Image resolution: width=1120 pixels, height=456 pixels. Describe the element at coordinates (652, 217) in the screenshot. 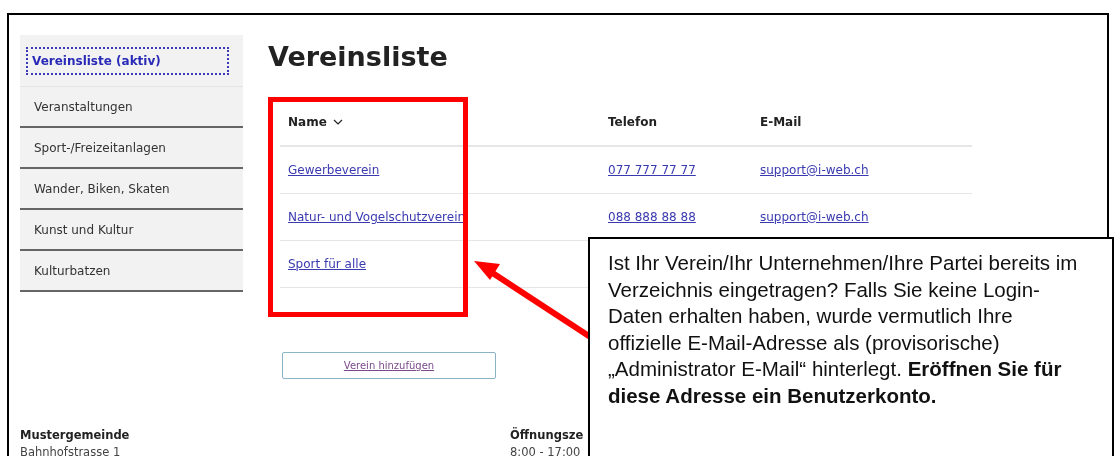

I see `phone-link: 088 888 88 88` at that location.